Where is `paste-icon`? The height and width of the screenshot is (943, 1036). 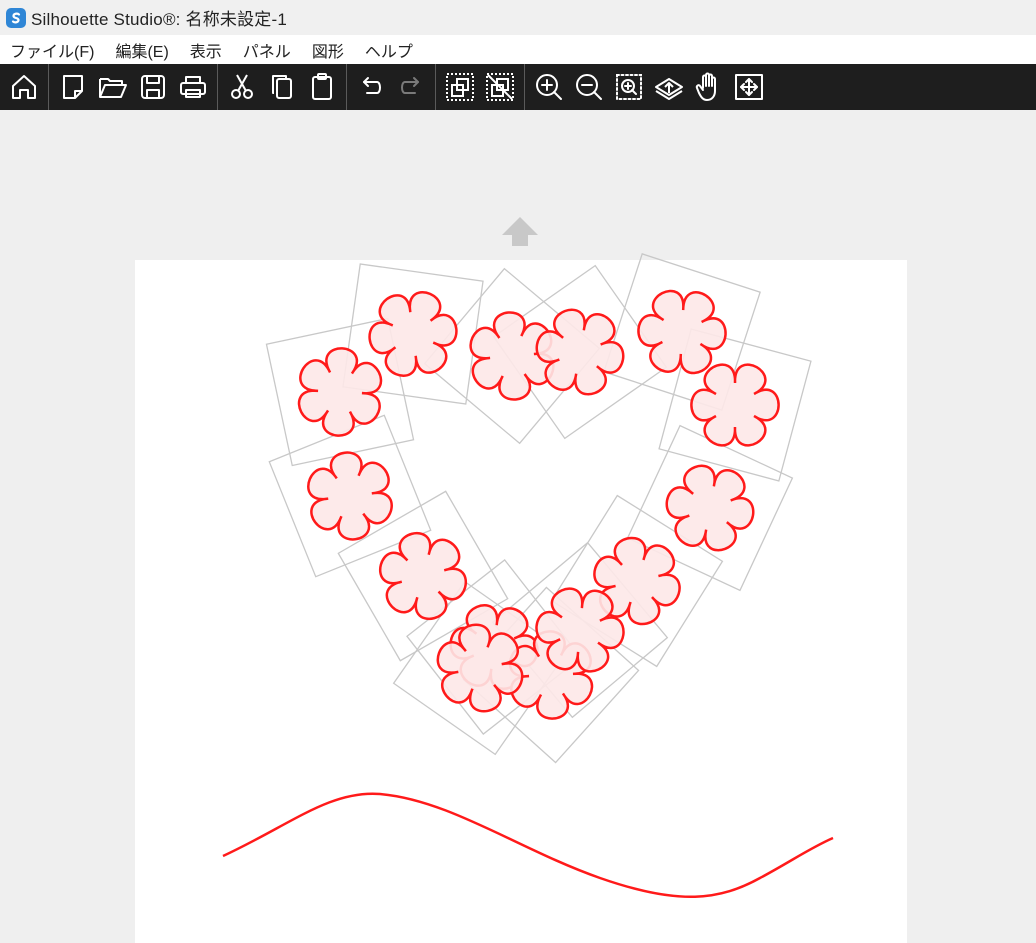 paste-icon is located at coordinates (322, 86).